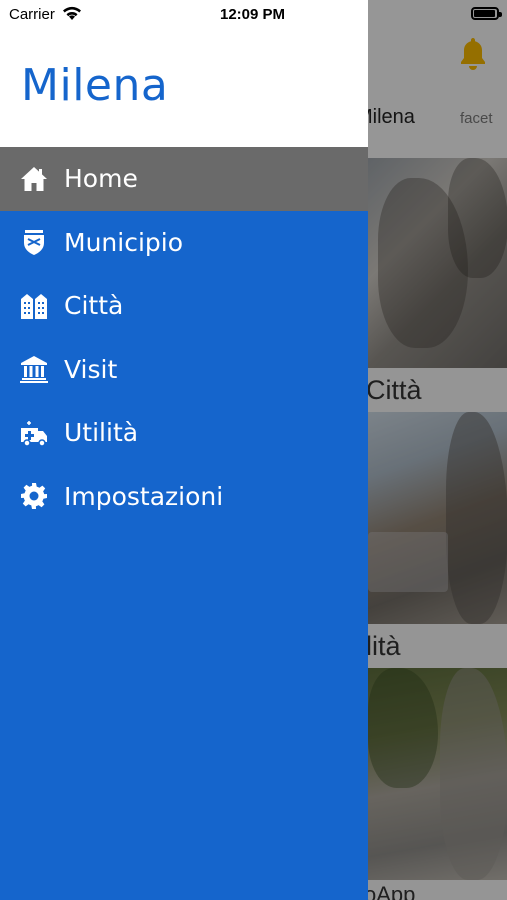  I want to click on gear-icon, so click(34, 496).